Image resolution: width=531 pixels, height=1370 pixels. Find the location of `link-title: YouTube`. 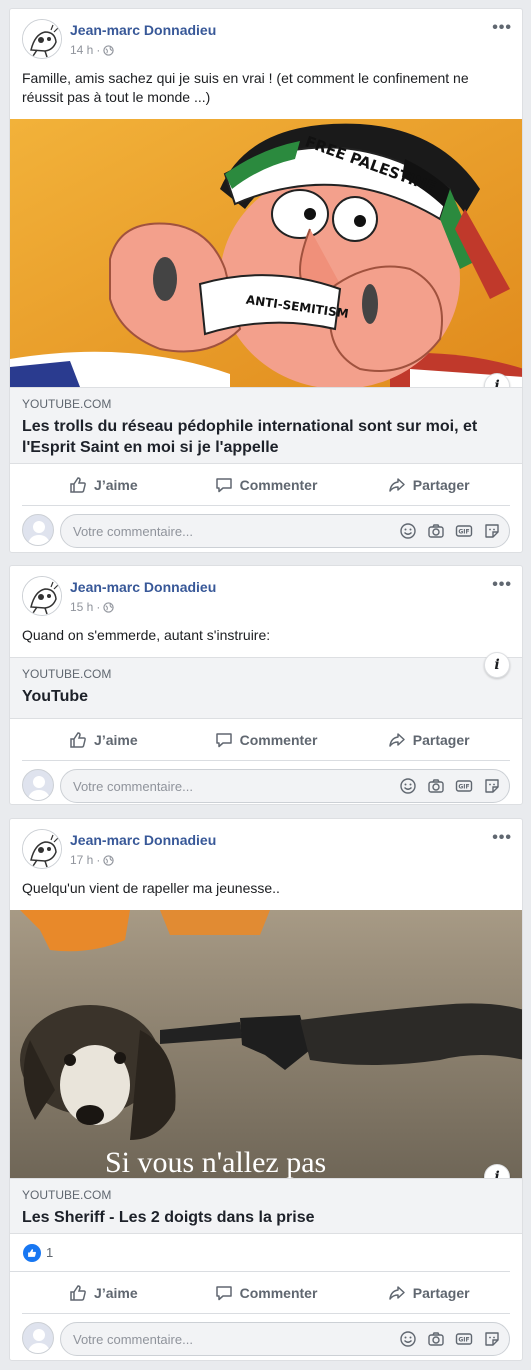

link-title: YouTube is located at coordinates (266, 696).